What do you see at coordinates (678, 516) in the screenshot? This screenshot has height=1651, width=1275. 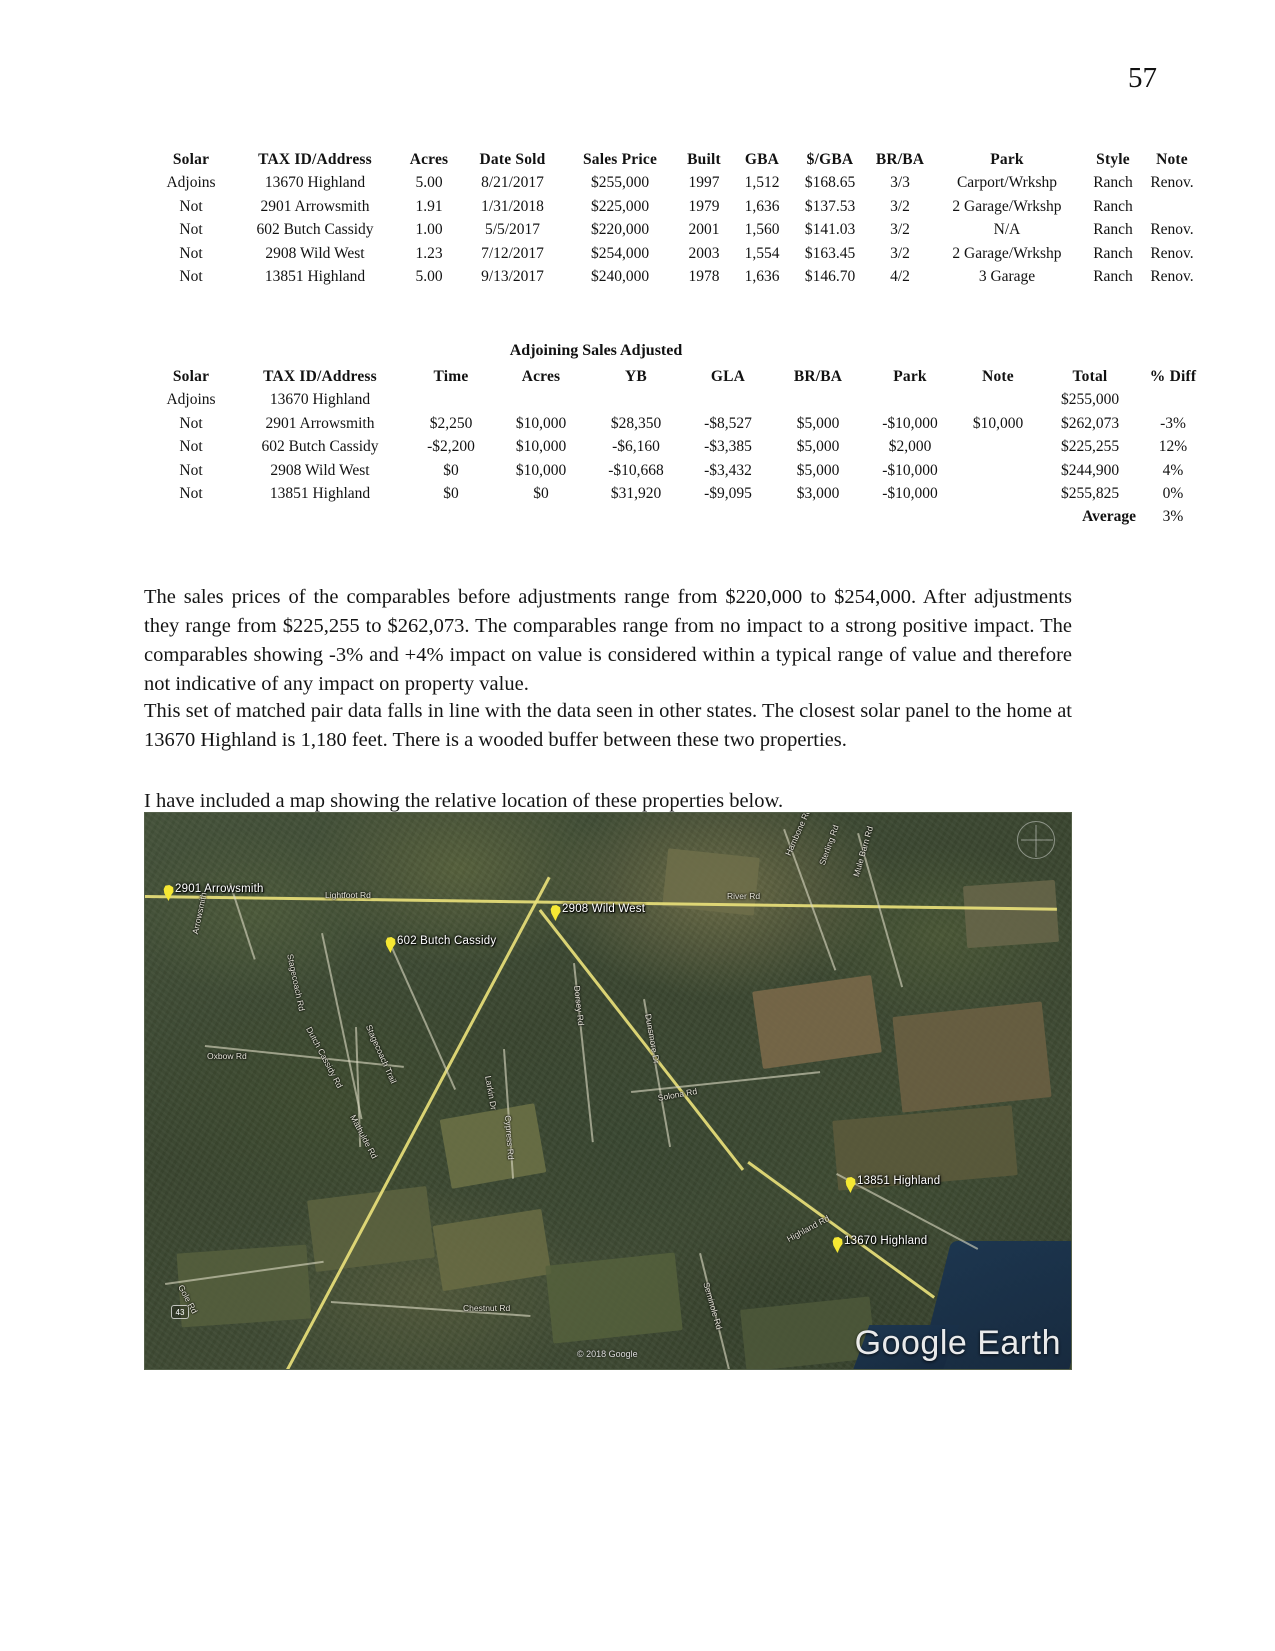 I see `average-row: Average 3%` at bounding box center [678, 516].